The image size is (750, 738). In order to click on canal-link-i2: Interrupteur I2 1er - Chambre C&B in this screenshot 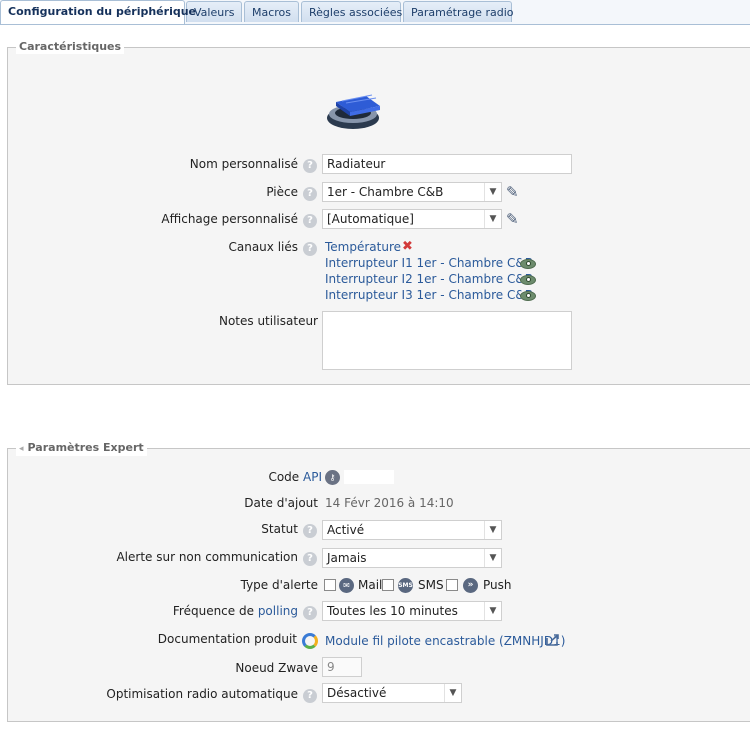, I will do `click(429, 279)`.